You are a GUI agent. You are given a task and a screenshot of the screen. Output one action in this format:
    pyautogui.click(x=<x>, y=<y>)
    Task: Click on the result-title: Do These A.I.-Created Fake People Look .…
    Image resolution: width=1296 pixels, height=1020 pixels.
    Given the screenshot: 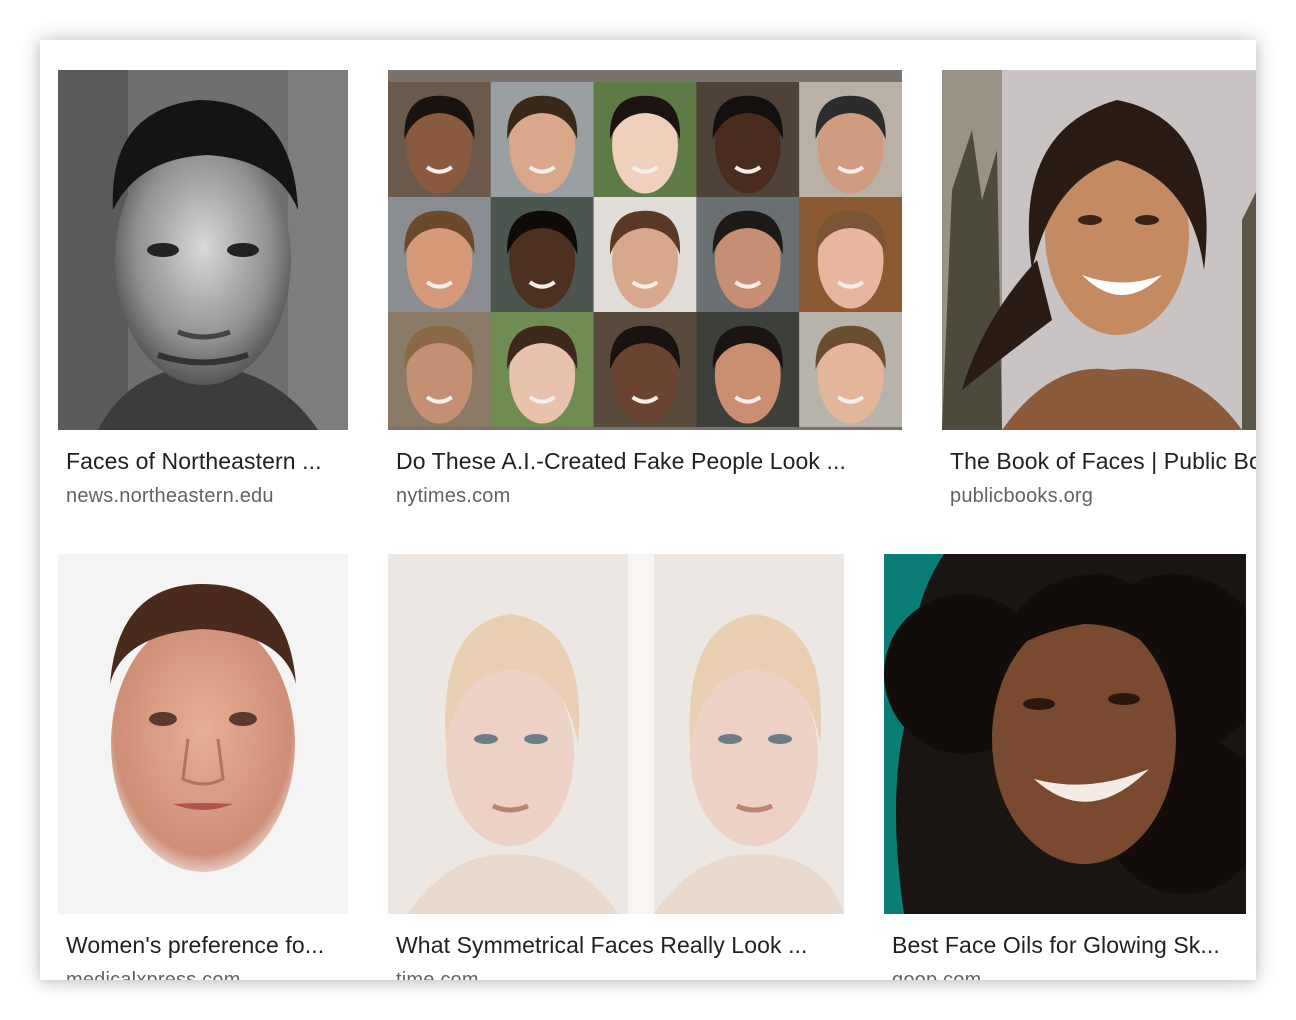 What is the action you would take?
    pyautogui.click(x=649, y=461)
    